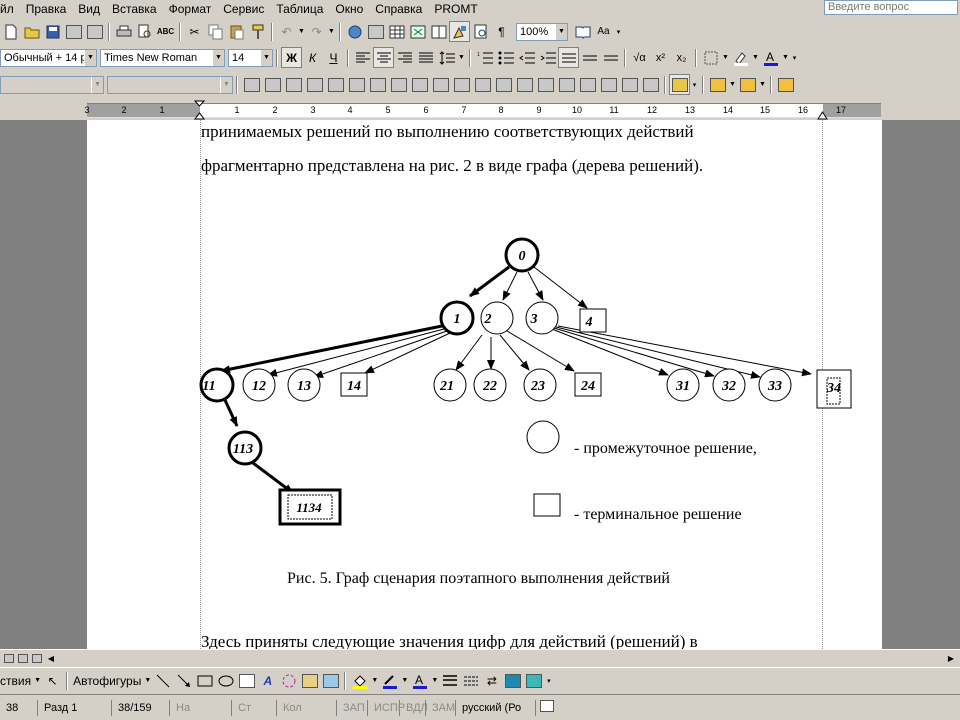 The width and height of the screenshot is (960, 720). Describe the element at coordinates (46, 9) in the screenshot. I see `menu-edit: Правка` at that location.